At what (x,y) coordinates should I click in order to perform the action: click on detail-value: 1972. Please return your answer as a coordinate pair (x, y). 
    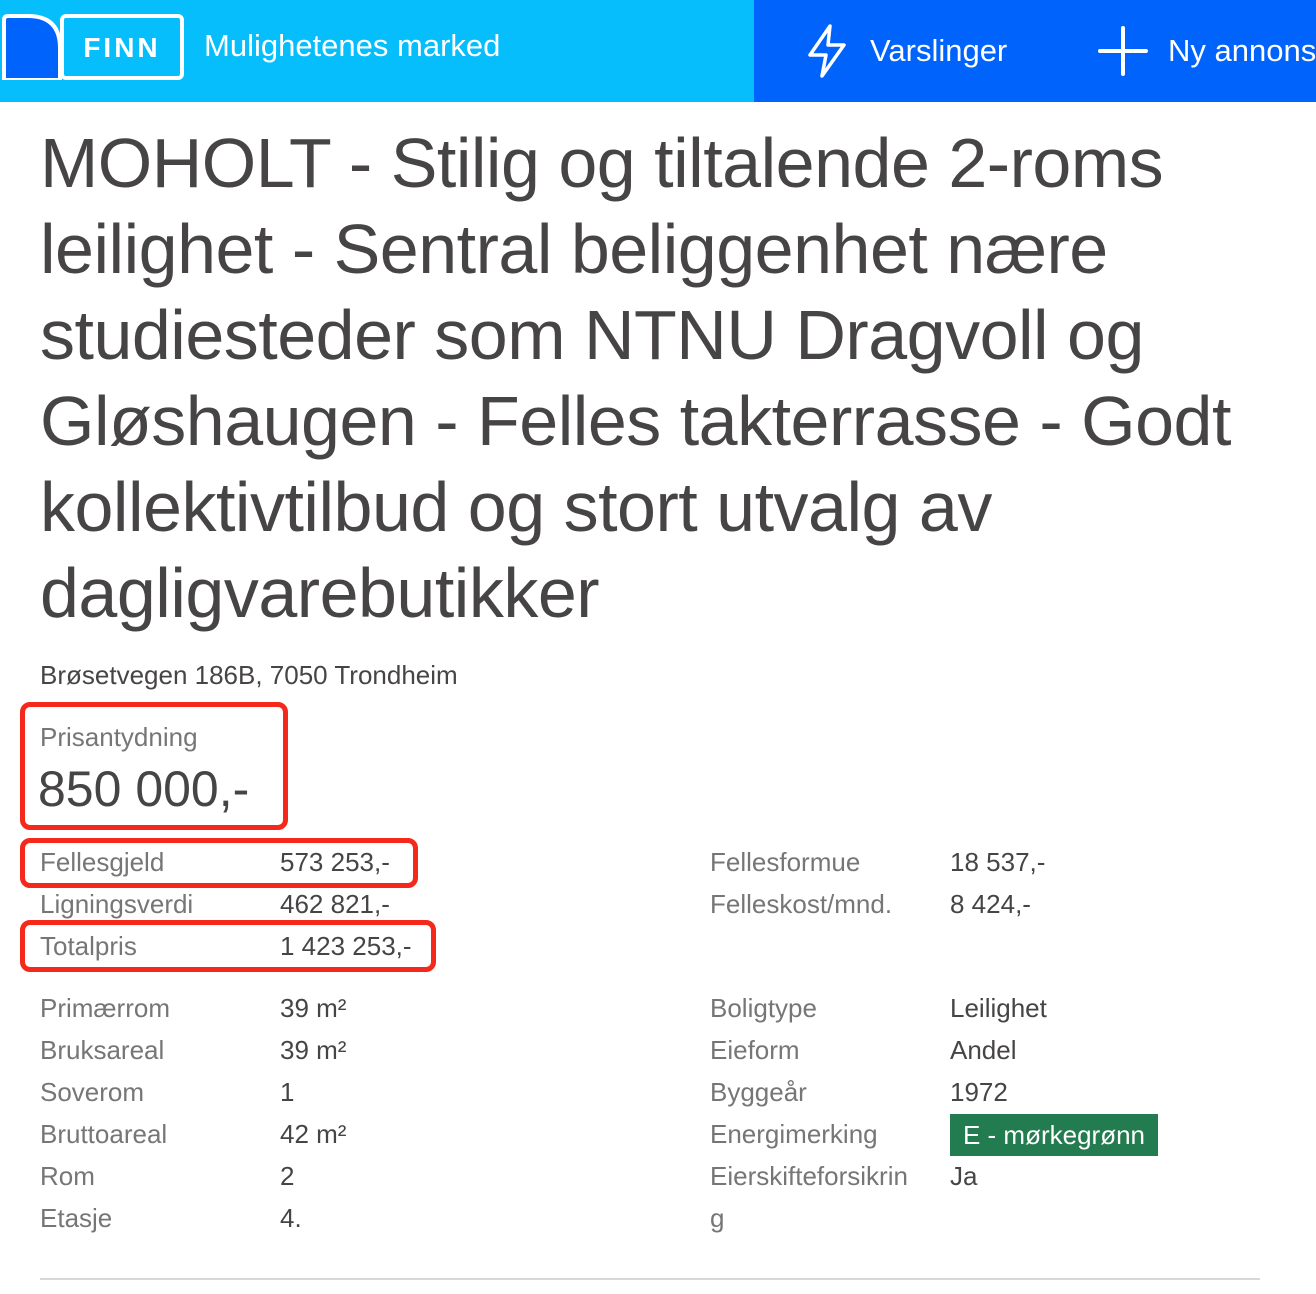
    Looking at the image, I should click on (979, 1092).